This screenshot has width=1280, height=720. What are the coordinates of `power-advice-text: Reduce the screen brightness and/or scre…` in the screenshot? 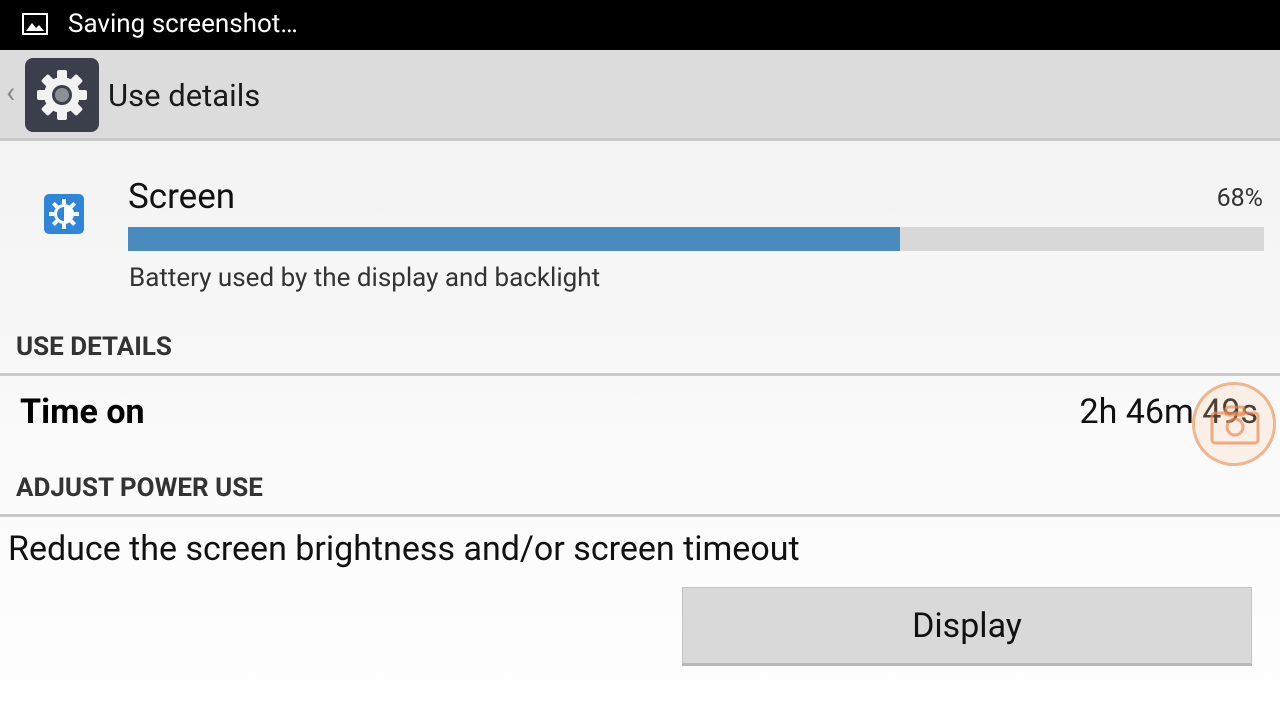 It's located at (404, 549).